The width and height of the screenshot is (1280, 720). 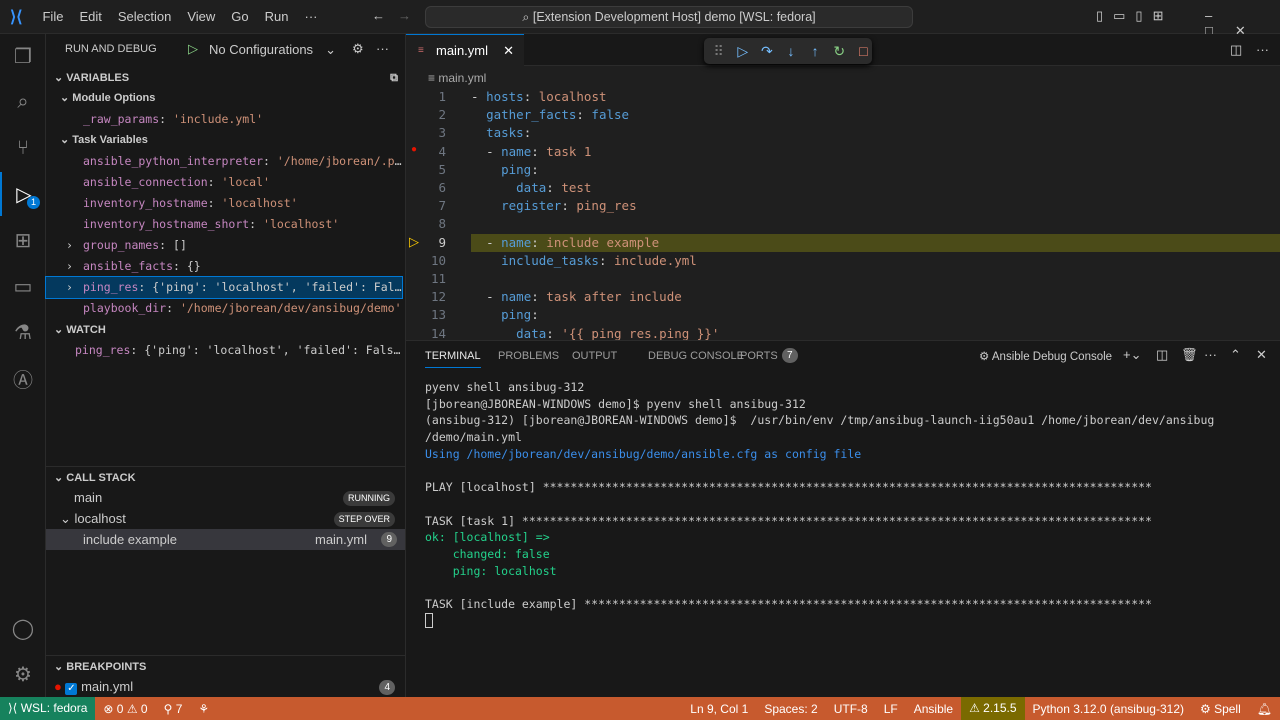 What do you see at coordinates (790, 51) in the screenshot?
I see `step-into-icon: ↓` at bounding box center [790, 51].